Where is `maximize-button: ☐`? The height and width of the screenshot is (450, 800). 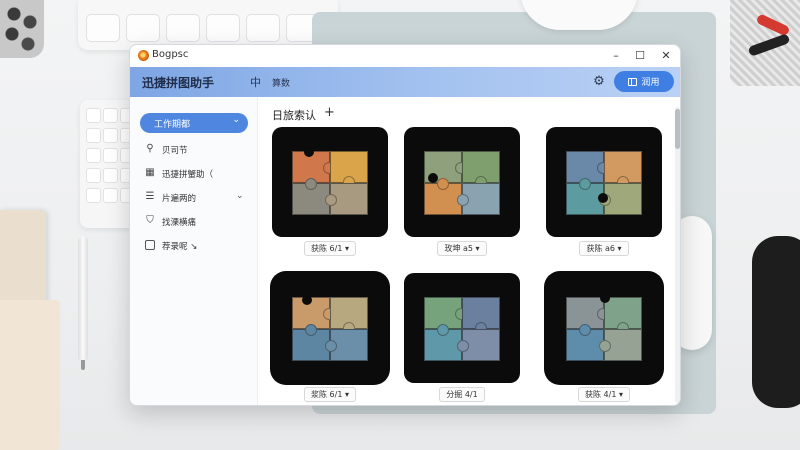 maximize-button: ☐ is located at coordinates (640, 56).